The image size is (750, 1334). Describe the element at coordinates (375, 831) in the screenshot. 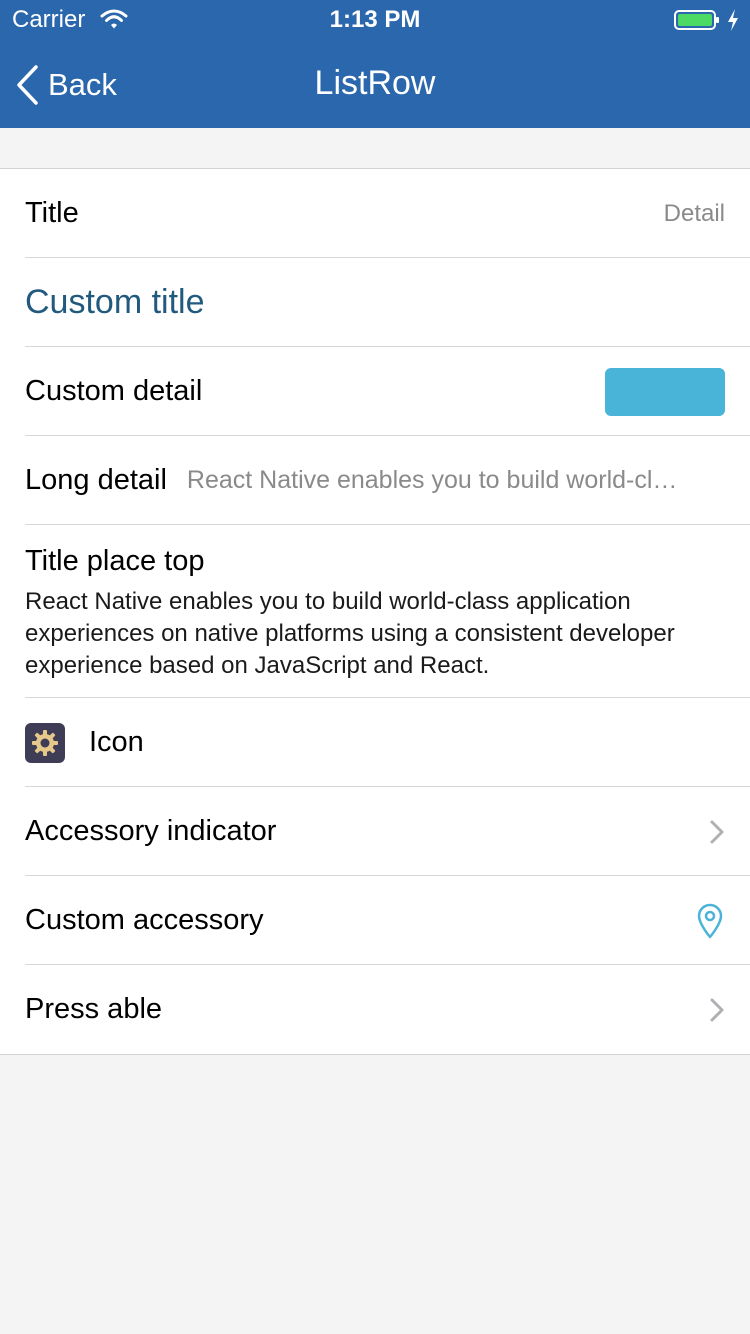

I see `list-row-accessory-indicator: Accessory indicator` at that location.